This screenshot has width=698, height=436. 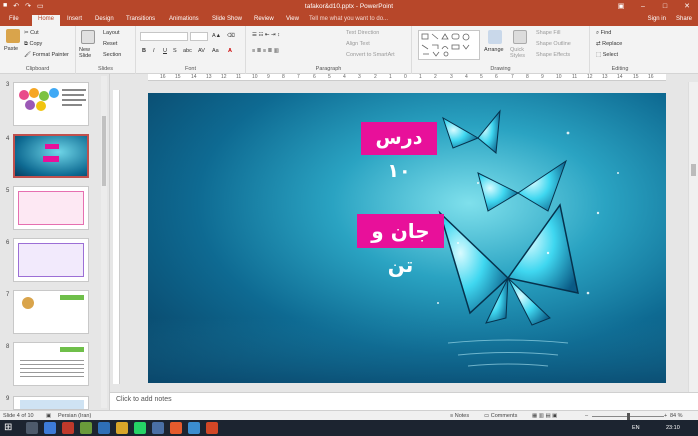 I want to click on paste-icon, so click(x=13, y=36).